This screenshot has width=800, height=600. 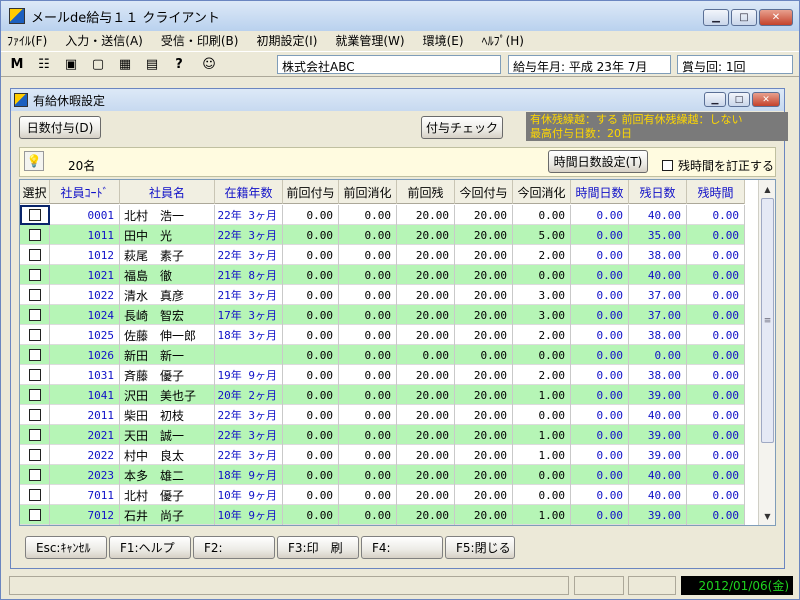 What do you see at coordinates (60, 127) in the screenshot?
I see `grant-days-button: 日数付与(D)` at bounding box center [60, 127].